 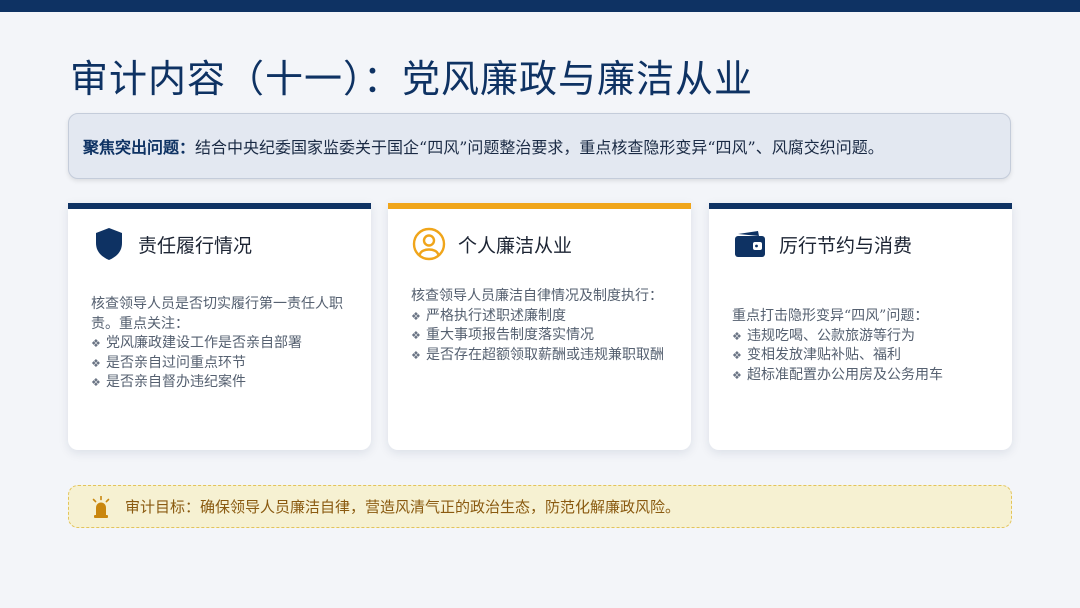 What do you see at coordinates (837, 374) in the screenshot?
I see `list-item: ❖ 超标准配置办公用房及公务用车` at bounding box center [837, 374].